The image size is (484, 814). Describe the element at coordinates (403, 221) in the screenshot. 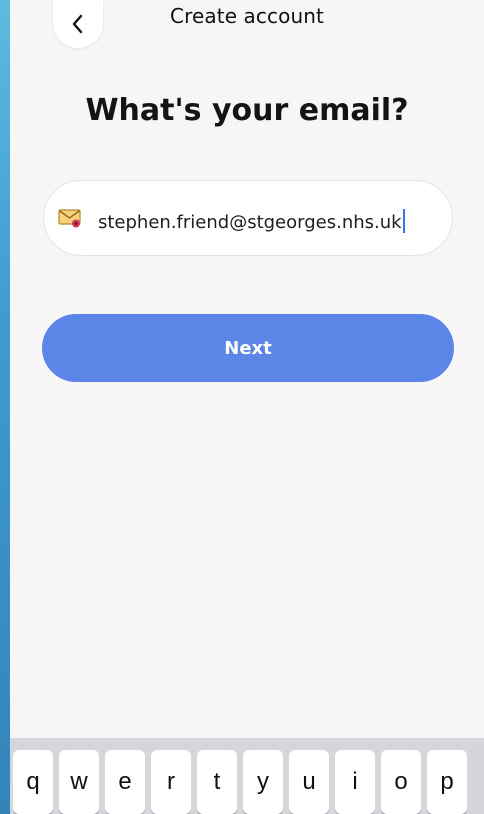

I see `text-caret` at that location.